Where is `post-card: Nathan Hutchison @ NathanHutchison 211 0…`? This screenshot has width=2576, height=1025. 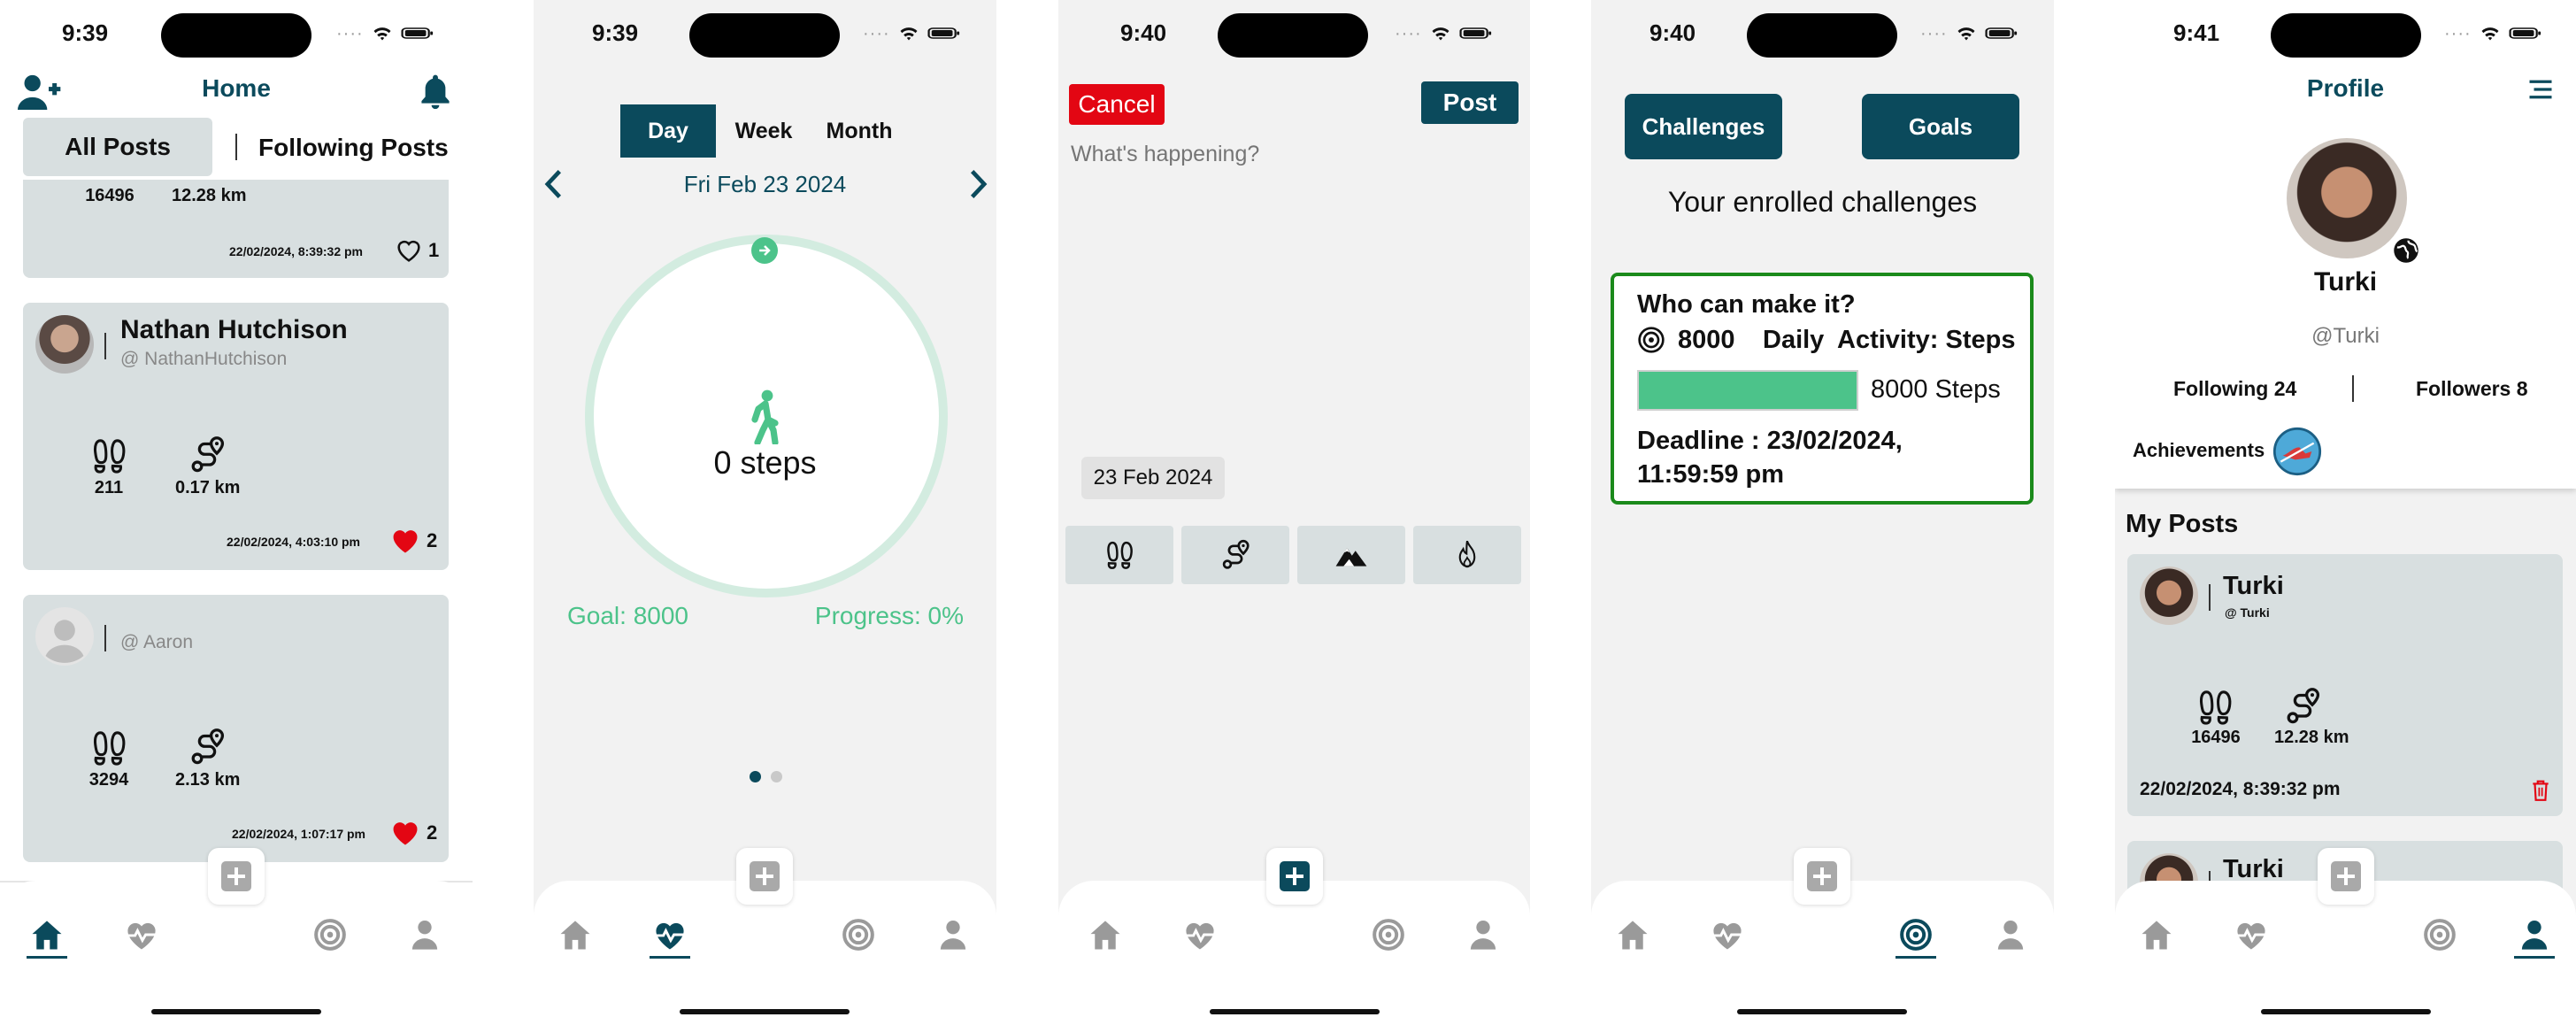 post-card: Nathan Hutchison @ NathanHutchison 211 0… is located at coordinates (236, 436).